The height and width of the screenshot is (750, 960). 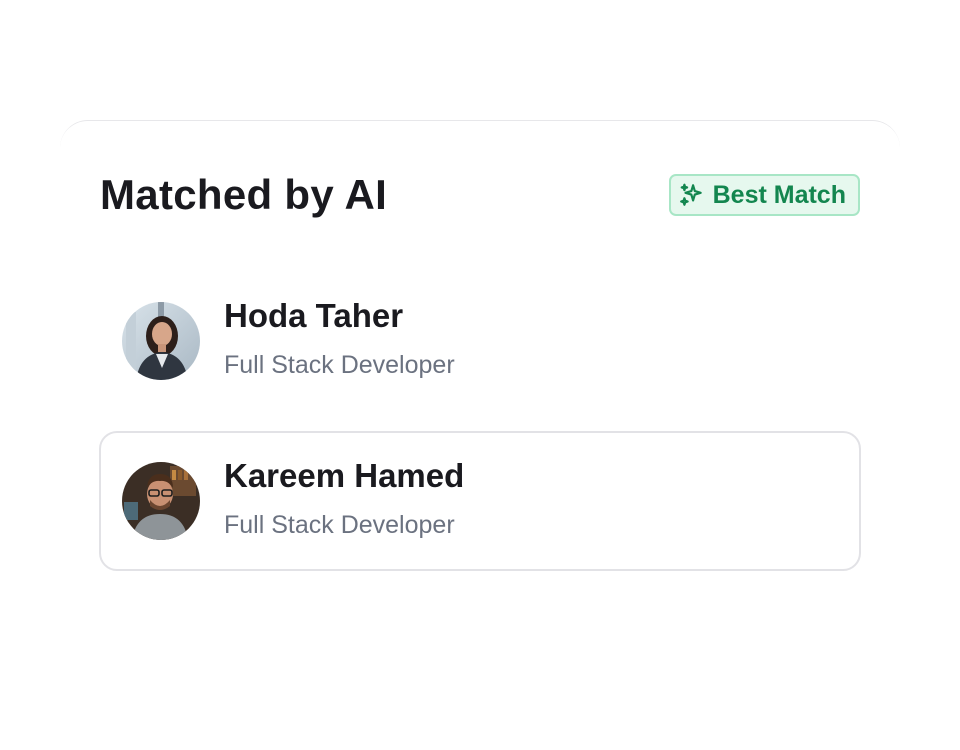 What do you see at coordinates (244, 194) in the screenshot?
I see `card-title: Matched by AI` at bounding box center [244, 194].